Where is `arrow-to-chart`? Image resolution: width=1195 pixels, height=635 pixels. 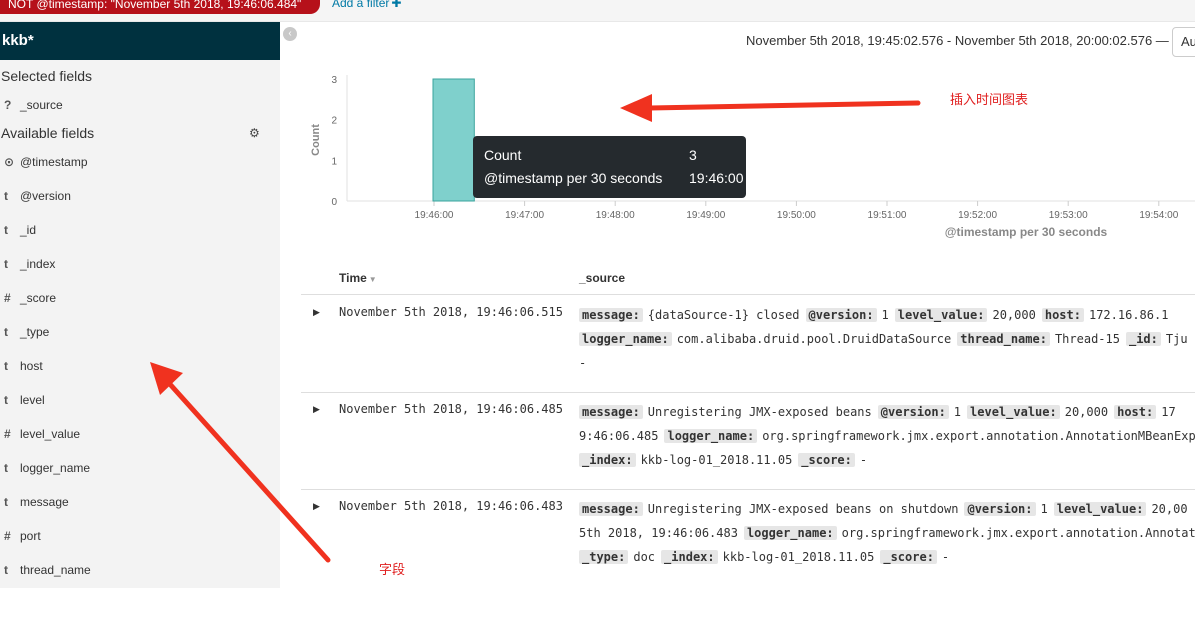
arrow-to-chart is located at coordinates (770, 108).